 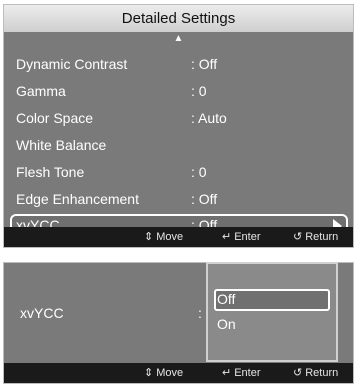 I want to click on menu-row-gamma: Gamma : 0, so click(x=179, y=92).